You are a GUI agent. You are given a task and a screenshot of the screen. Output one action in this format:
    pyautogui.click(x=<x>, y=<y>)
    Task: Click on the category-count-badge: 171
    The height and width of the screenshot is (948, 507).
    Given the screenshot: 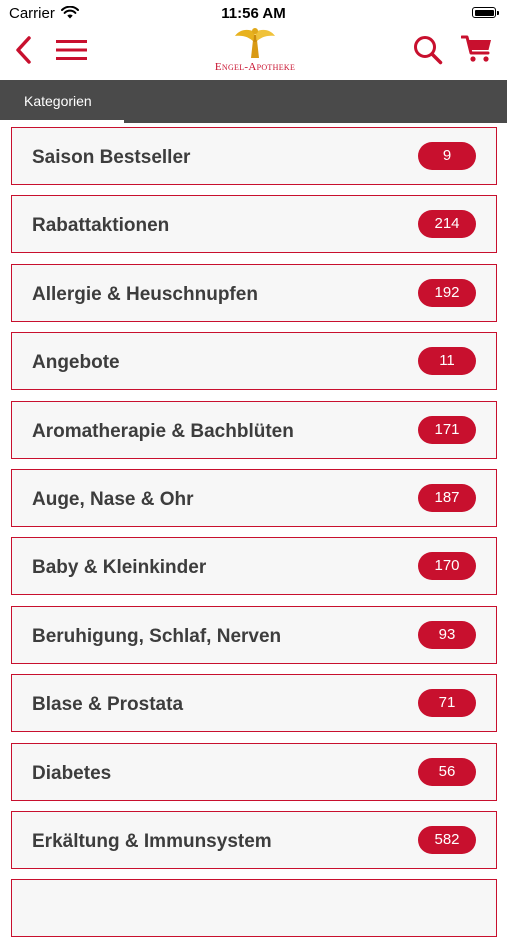 What is the action you would take?
    pyautogui.click(x=447, y=429)
    